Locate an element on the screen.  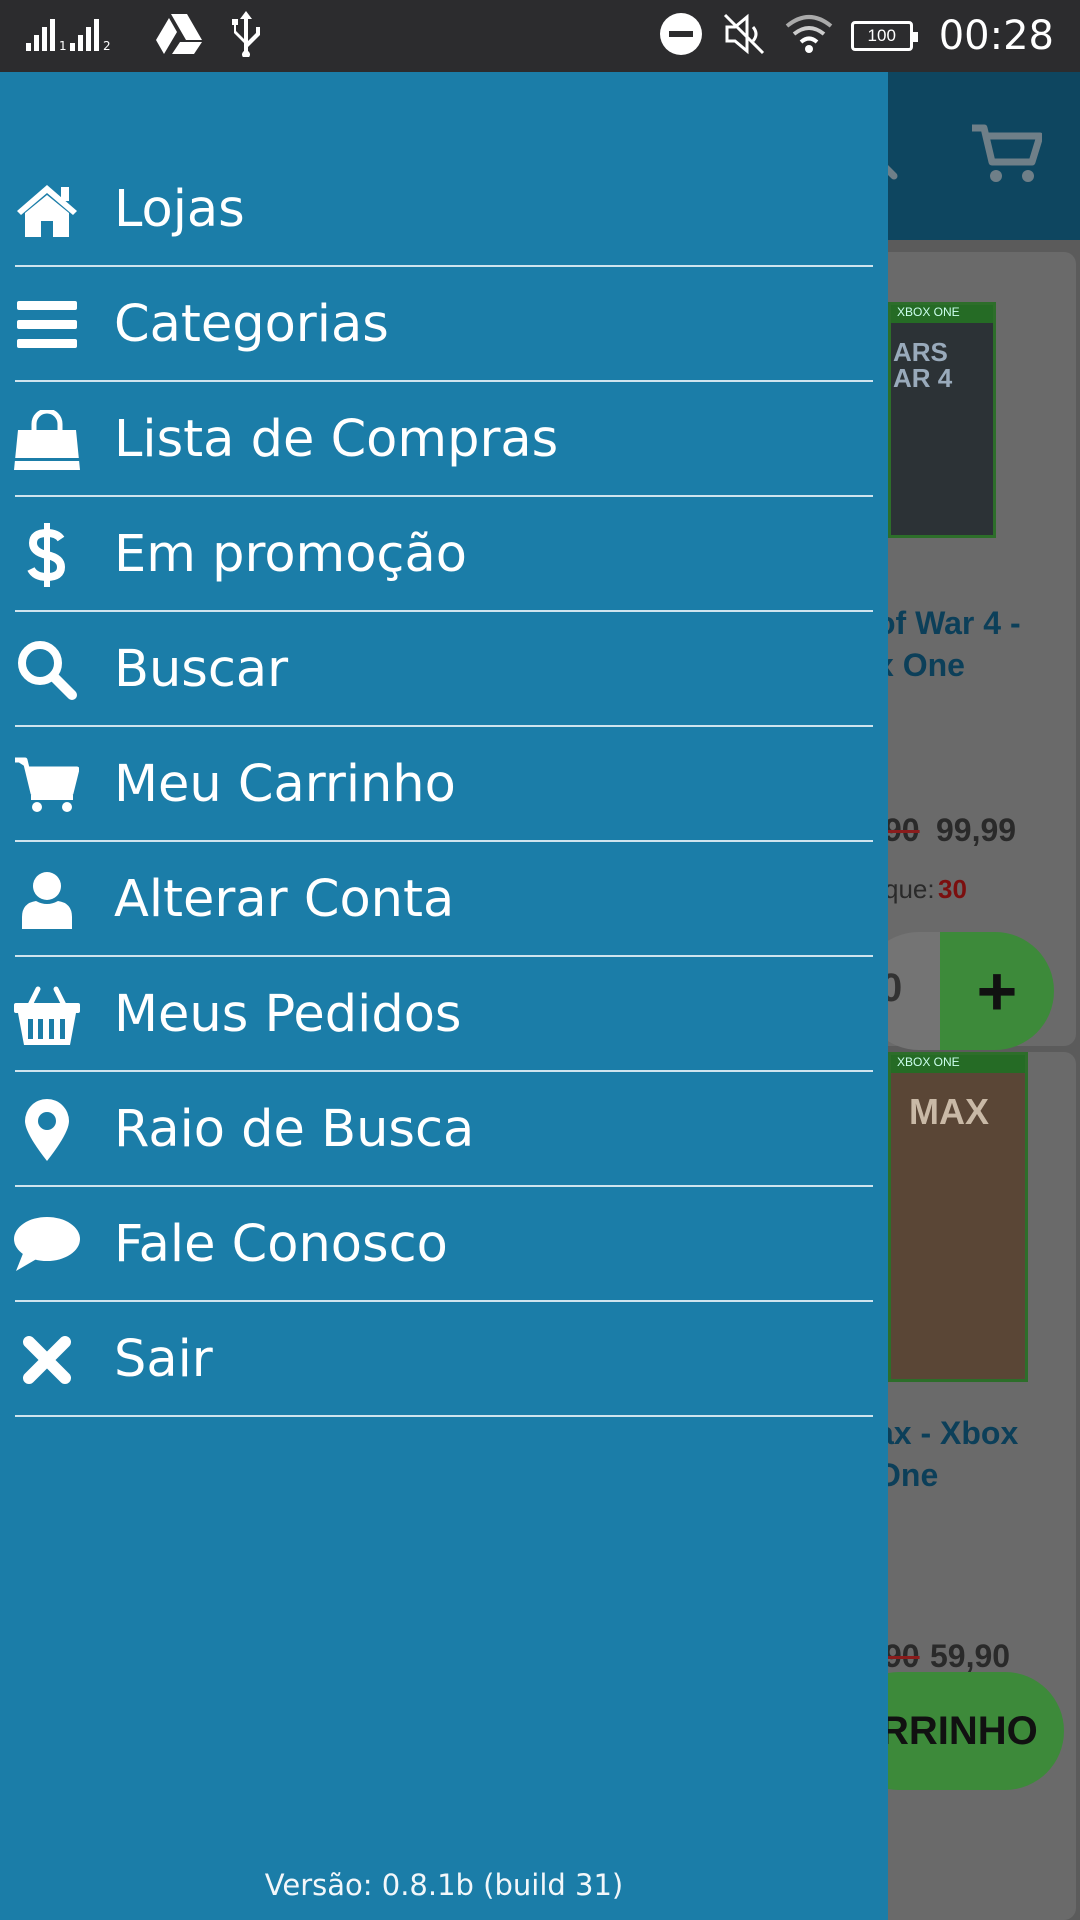
menu-label: Alterar Conta is located at coordinates (284, 899).